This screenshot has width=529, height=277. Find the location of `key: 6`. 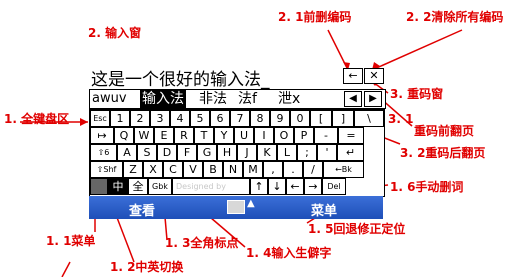

key: 6 is located at coordinates (220, 118).